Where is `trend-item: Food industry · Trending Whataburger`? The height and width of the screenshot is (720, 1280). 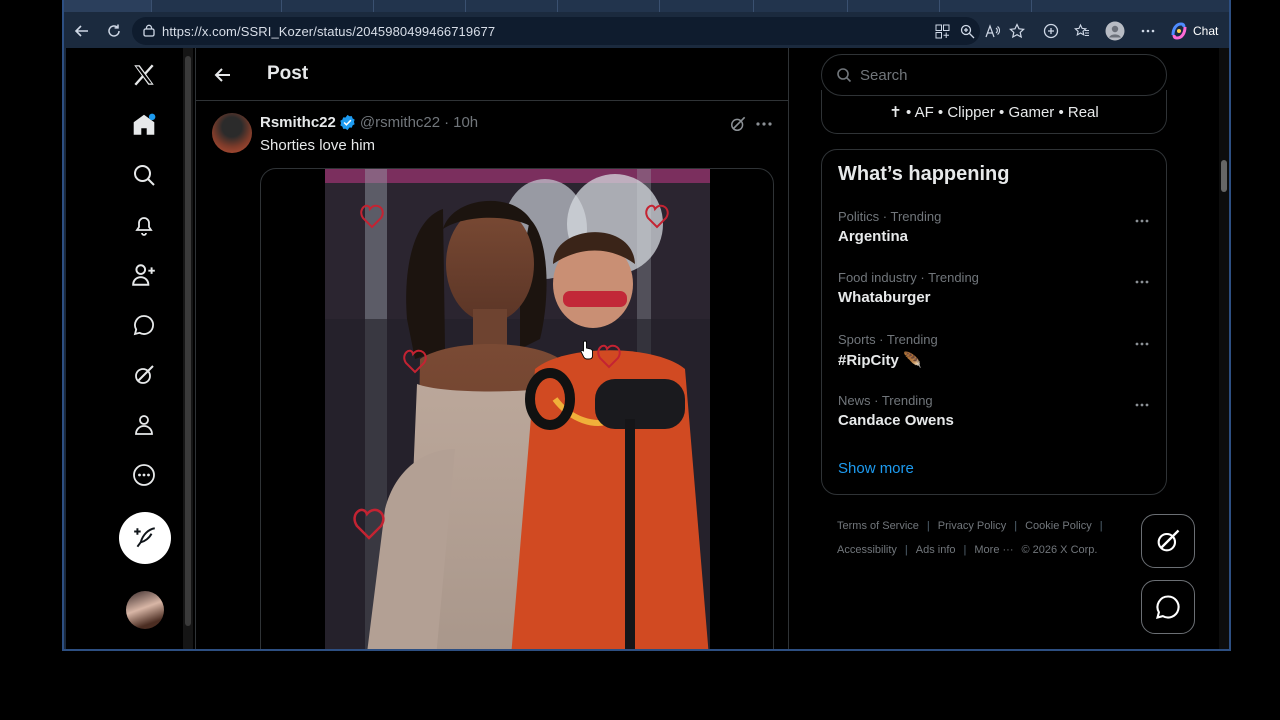
trend-item: Food industry · Trending Whataburger is located at coordinates (995, 294).